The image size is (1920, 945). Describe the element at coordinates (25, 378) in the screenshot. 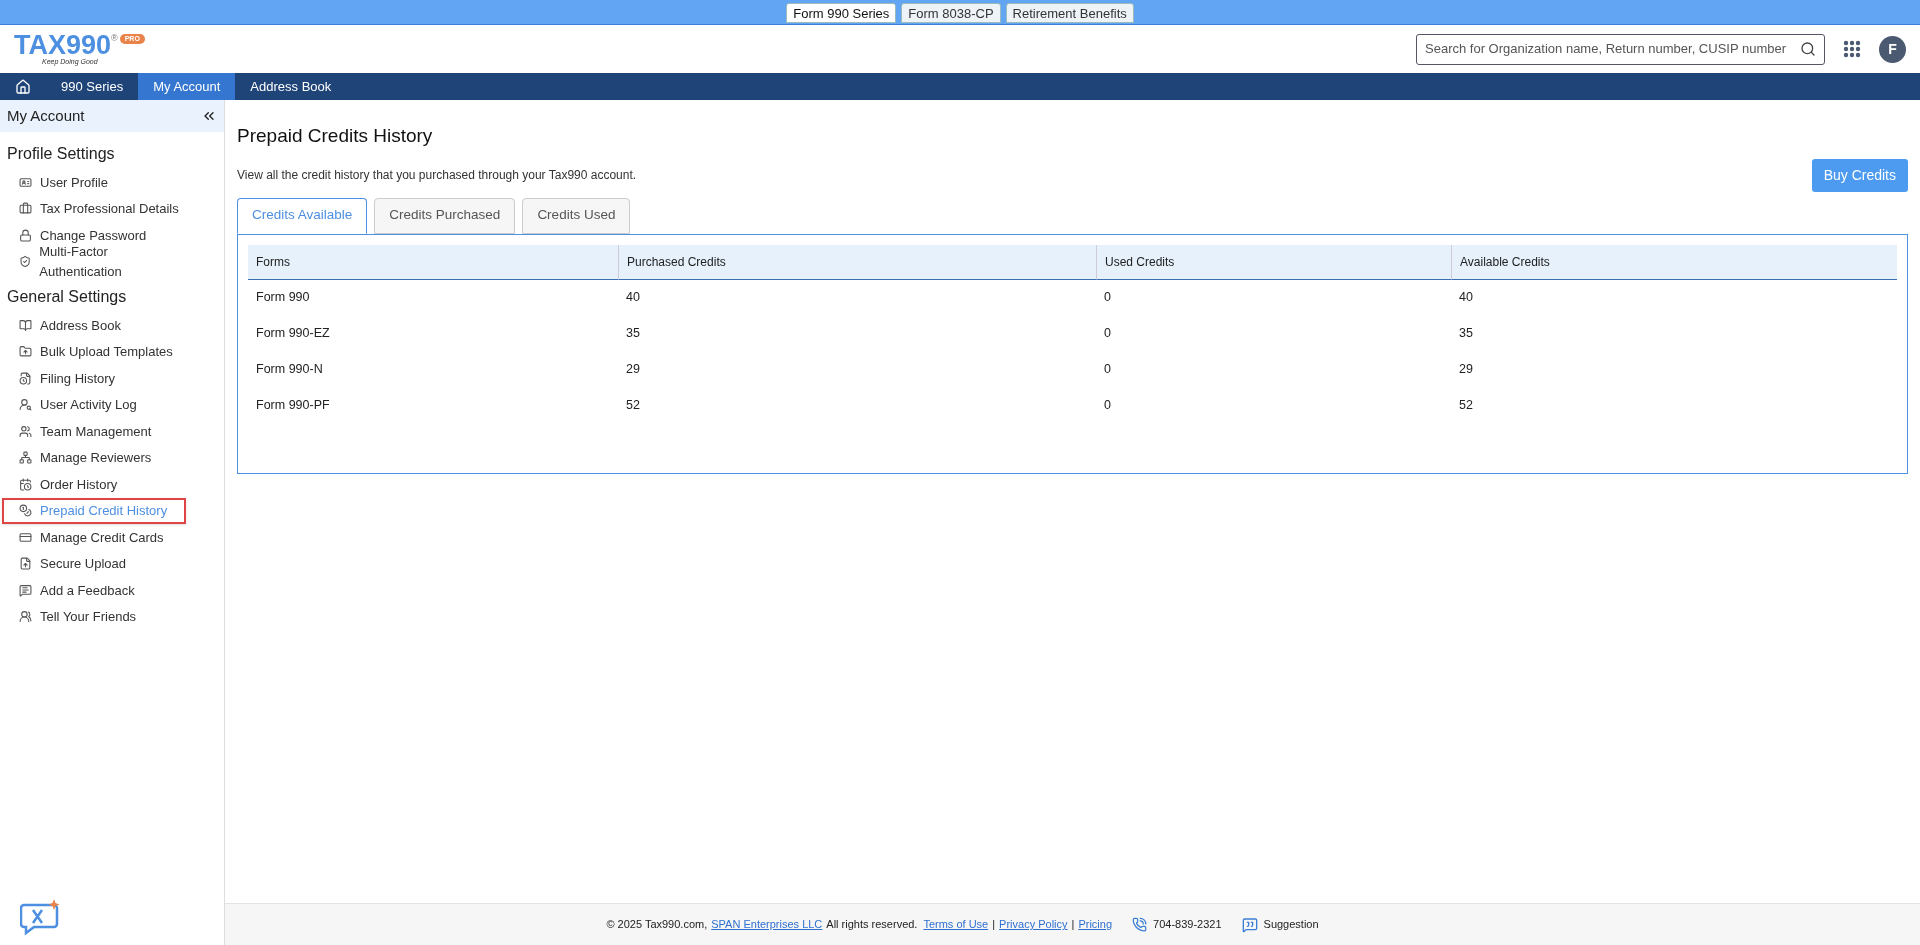

I see `file-clock-icon` at that location.